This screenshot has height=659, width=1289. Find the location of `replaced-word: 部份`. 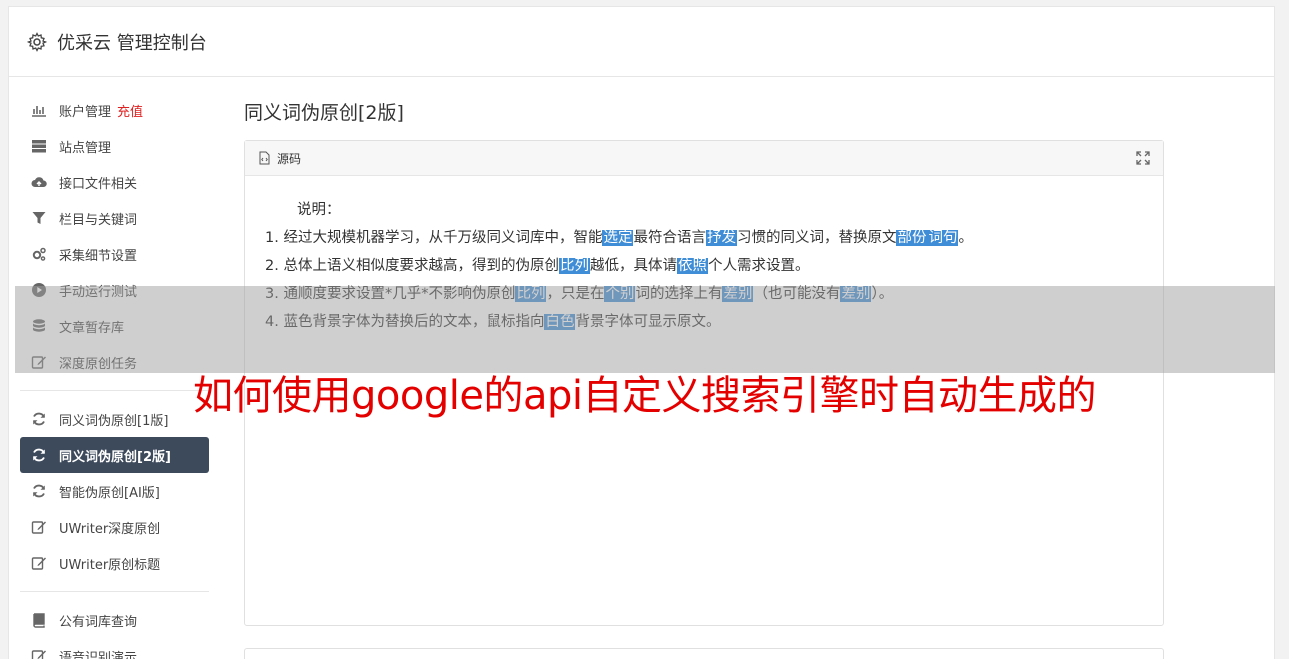

replaced-word: 部份 is located at coordinates (912, 238).